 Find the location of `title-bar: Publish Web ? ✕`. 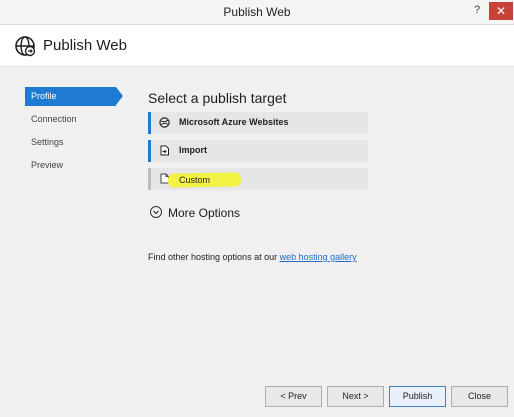

title-bar: Publish Web ? ✕ is located at coordinates (257, 12).